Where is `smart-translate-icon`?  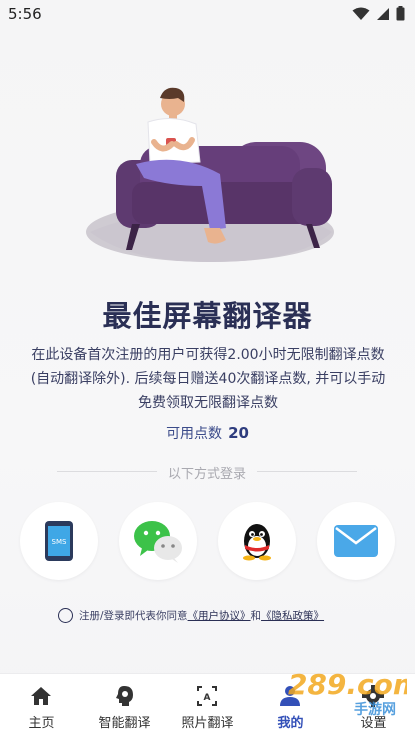
smart-translate-icon is located at coordinates (124, 696).